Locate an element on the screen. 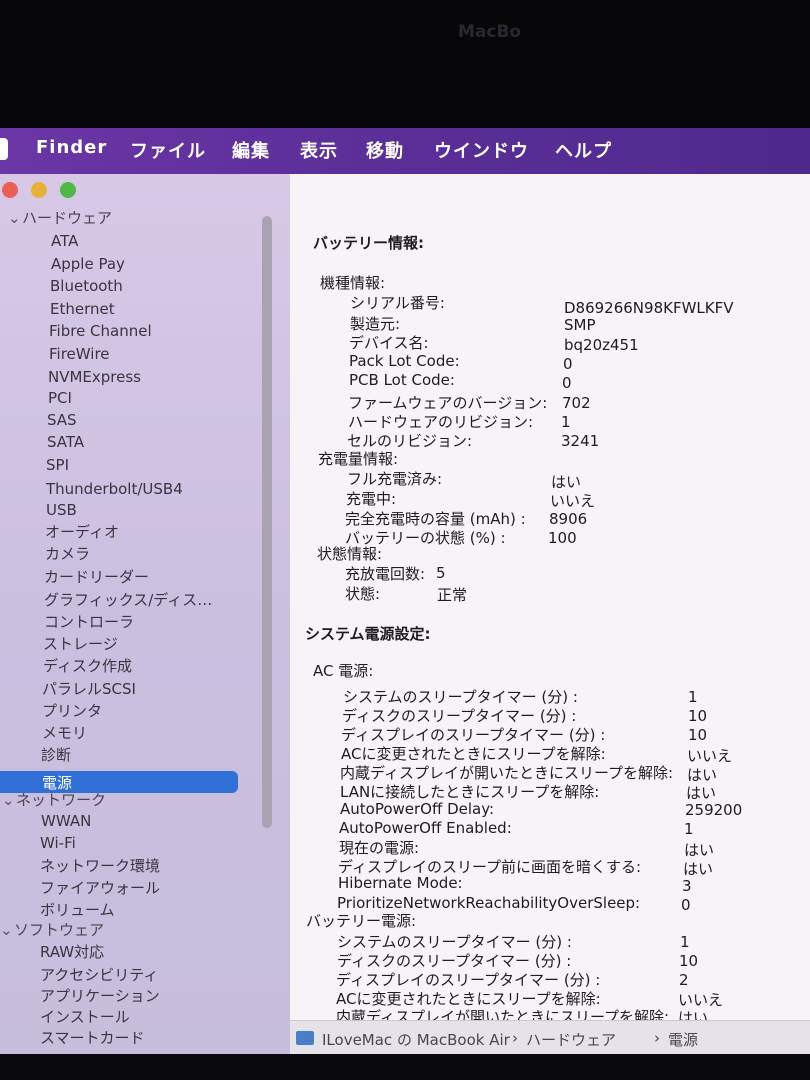 This screenshot has width=810, height=1080. sidebar-item-firewall: ファイアウォール is located at coordinates (100, 888).